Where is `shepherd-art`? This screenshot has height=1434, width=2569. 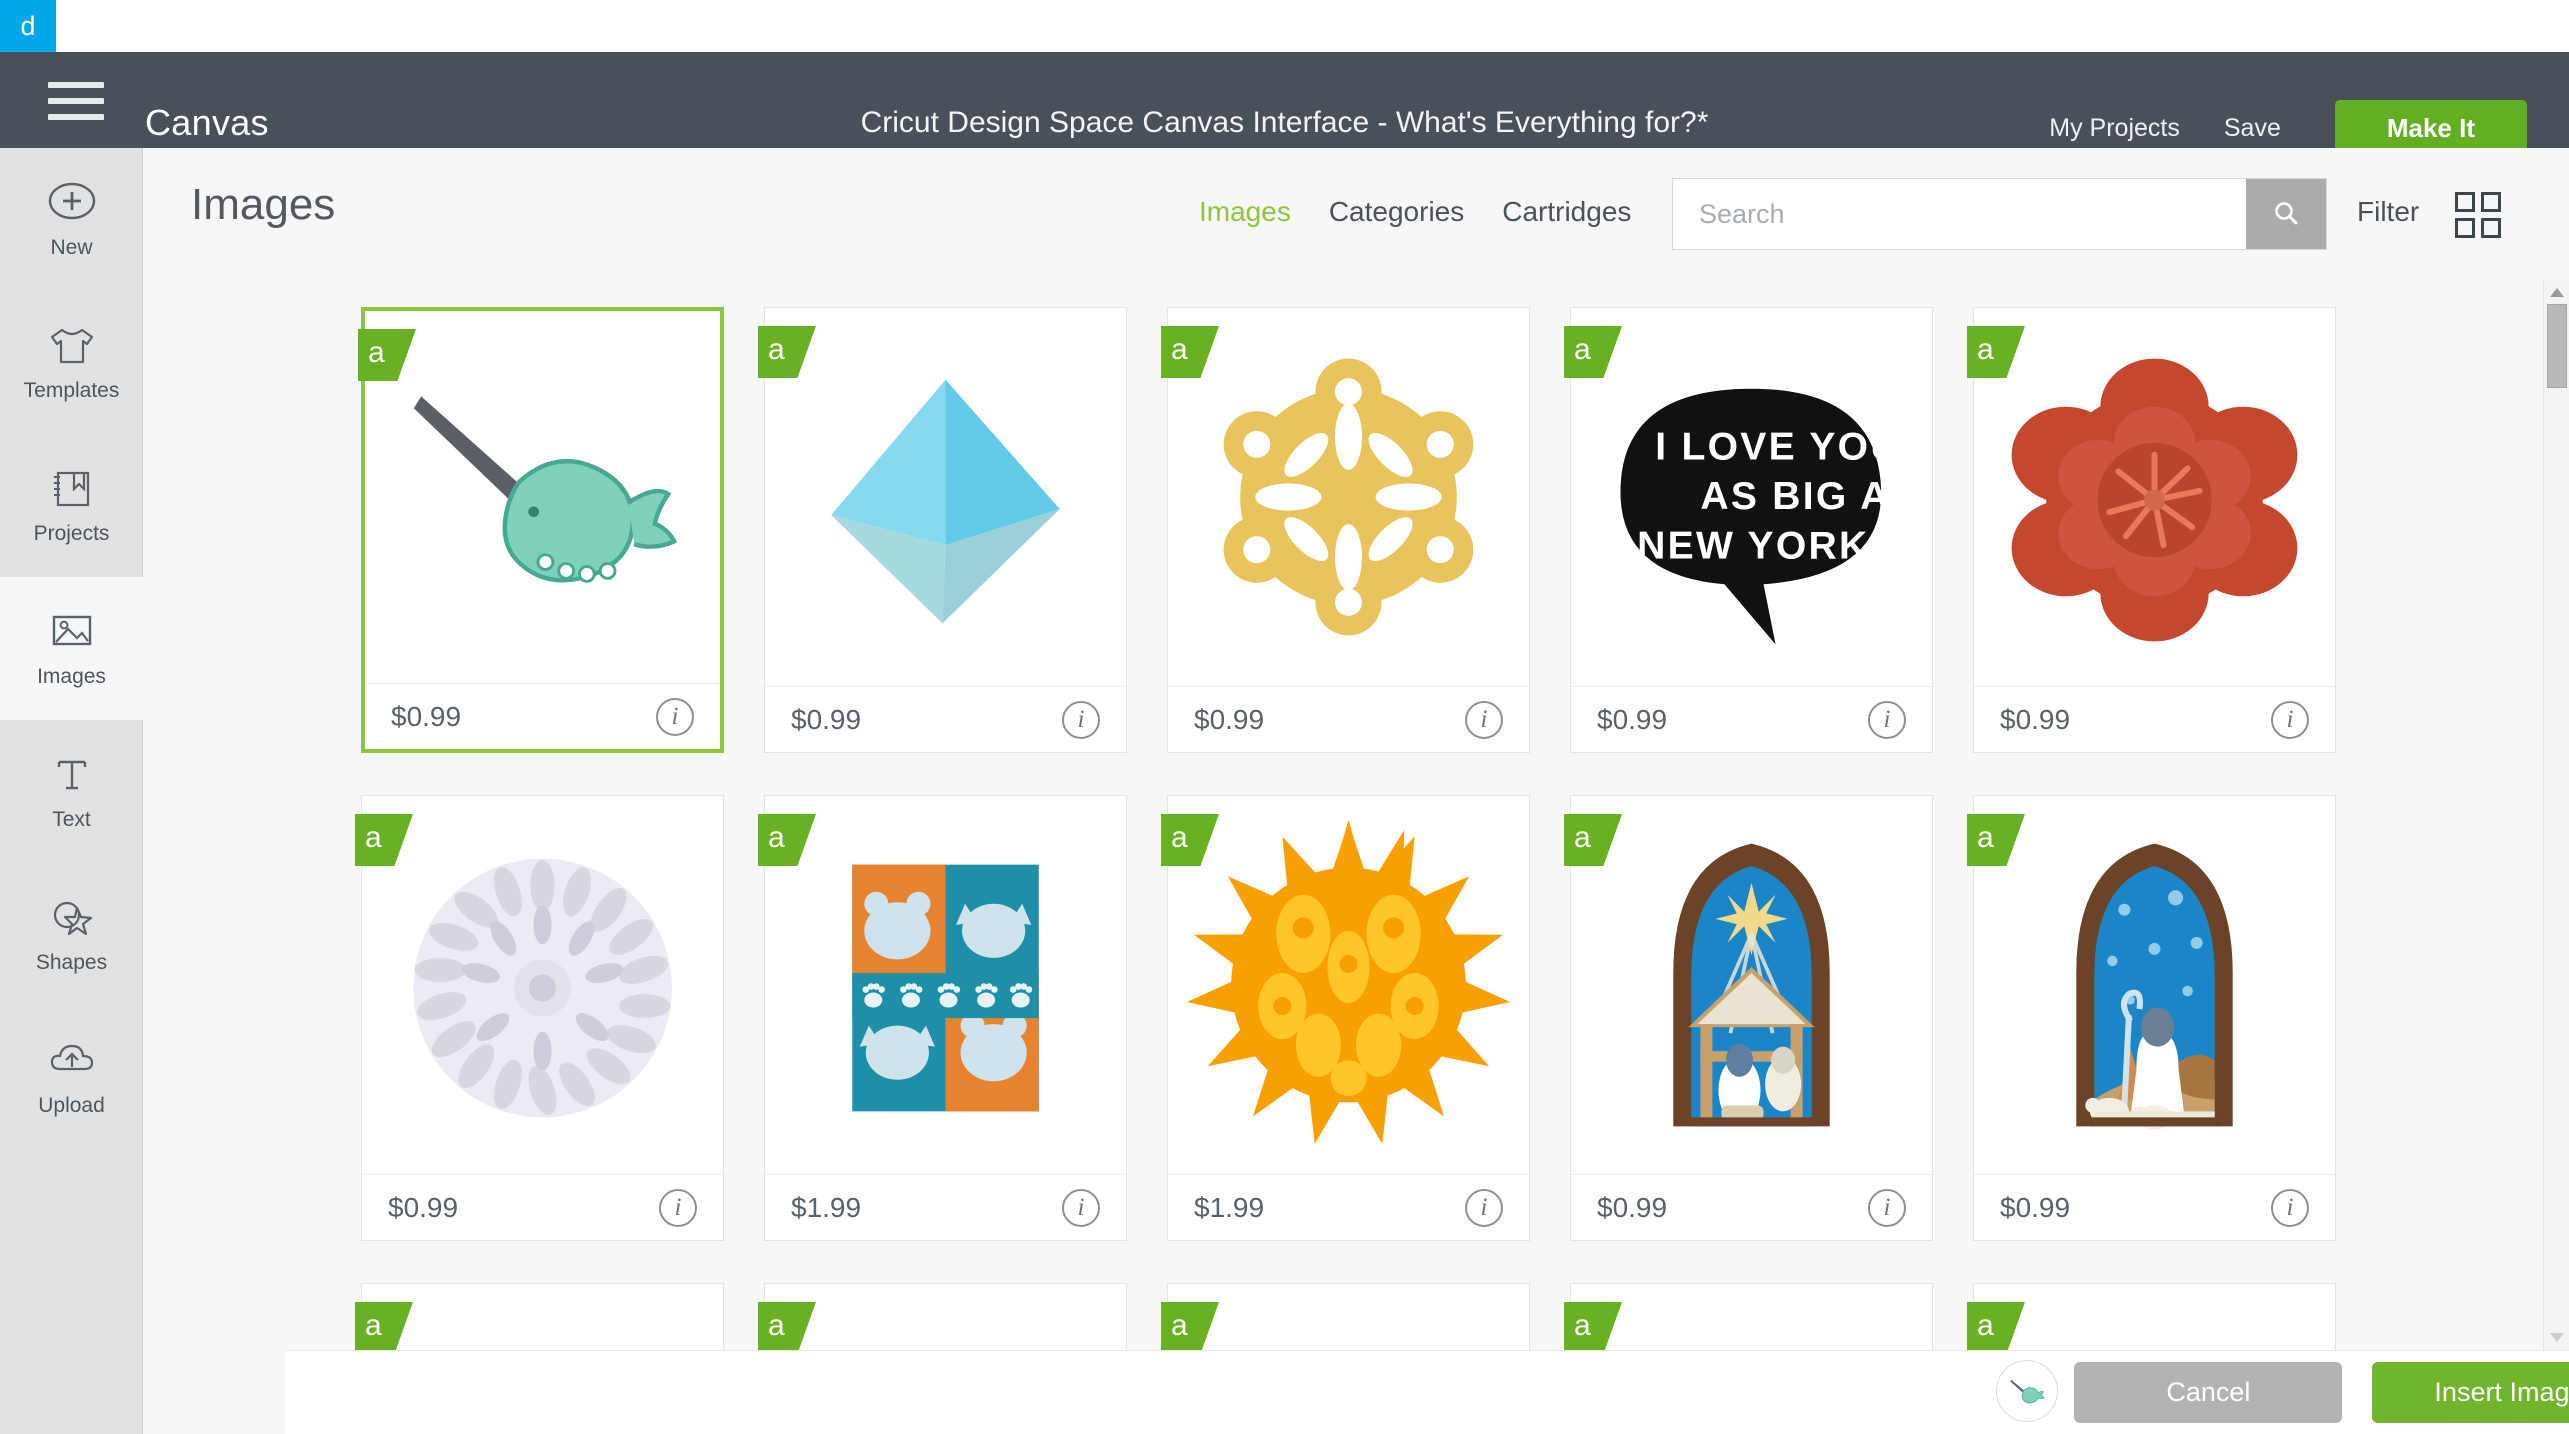
shepherd-art is located at coordinates (2154, 986).